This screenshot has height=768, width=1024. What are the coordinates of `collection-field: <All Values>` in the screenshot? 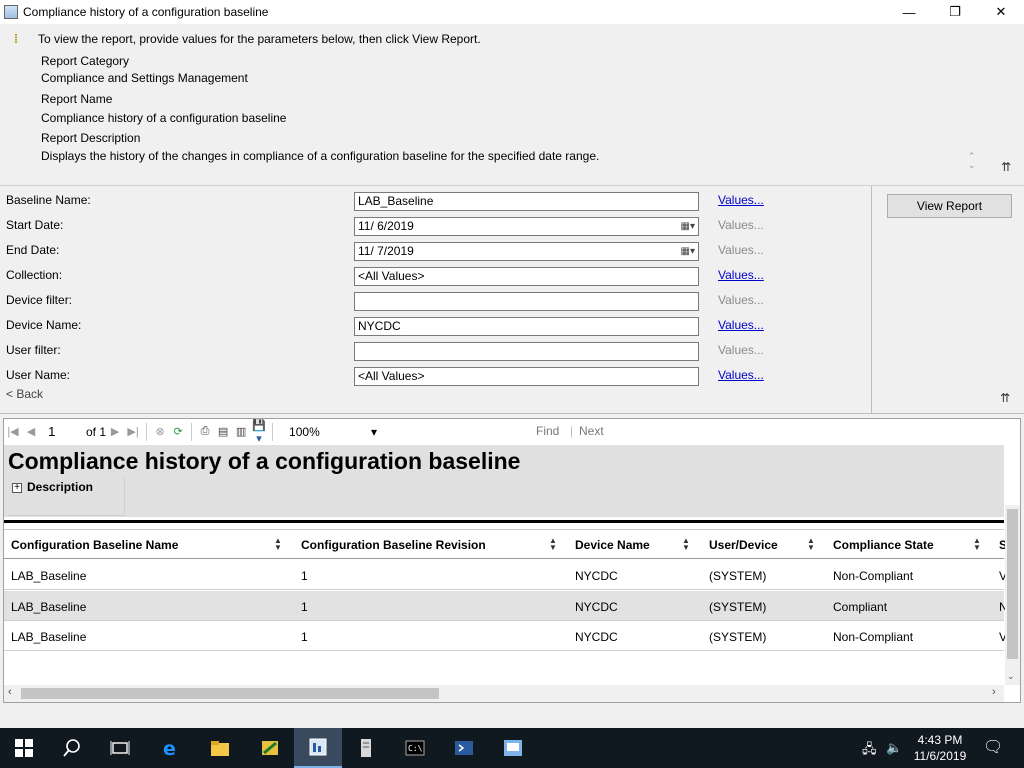 It's located at (526, 276).